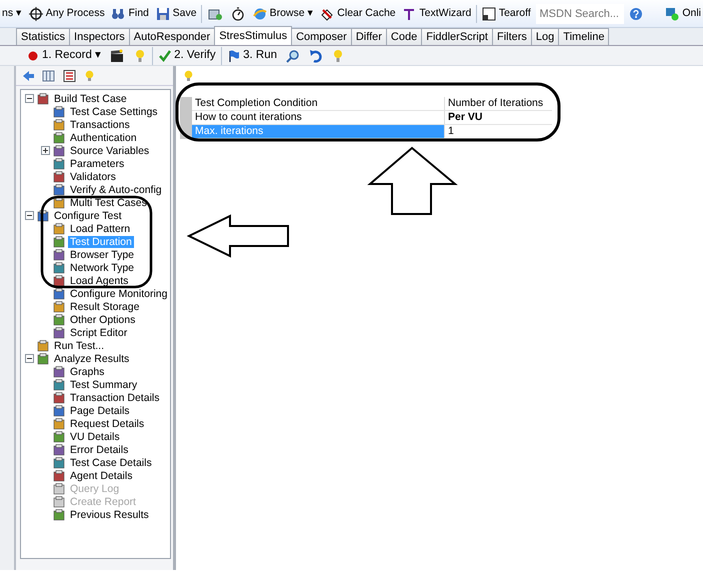  Describe the element at coordinates (584, 36) in the screenshot. I see `tab: Timeline` at that location.